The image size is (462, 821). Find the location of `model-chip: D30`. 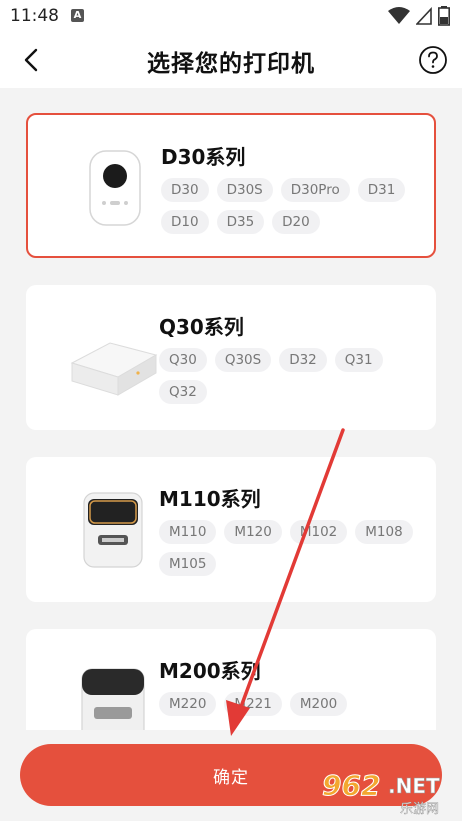

model-chip: D30 is located at coordinates (185, 190).